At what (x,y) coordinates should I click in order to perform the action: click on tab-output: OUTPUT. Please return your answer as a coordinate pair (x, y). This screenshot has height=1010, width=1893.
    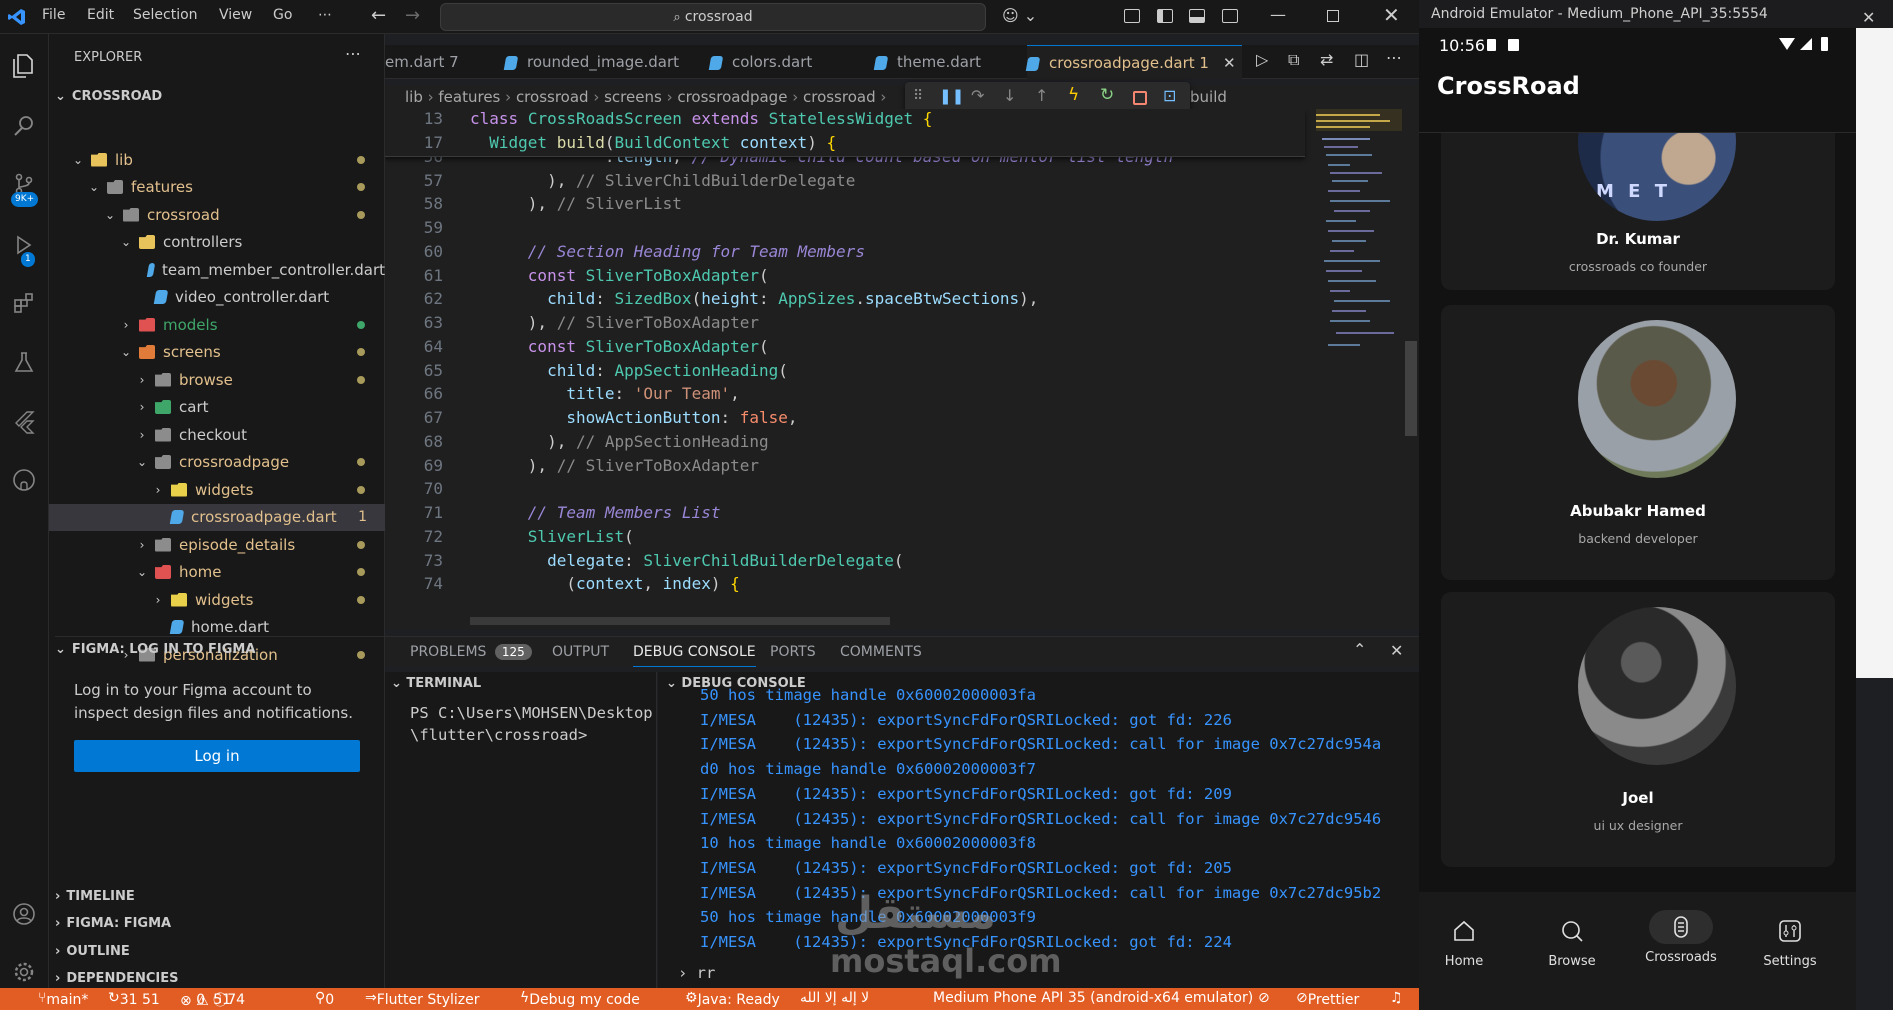
    Looking at the image, I should click on (580, 652).